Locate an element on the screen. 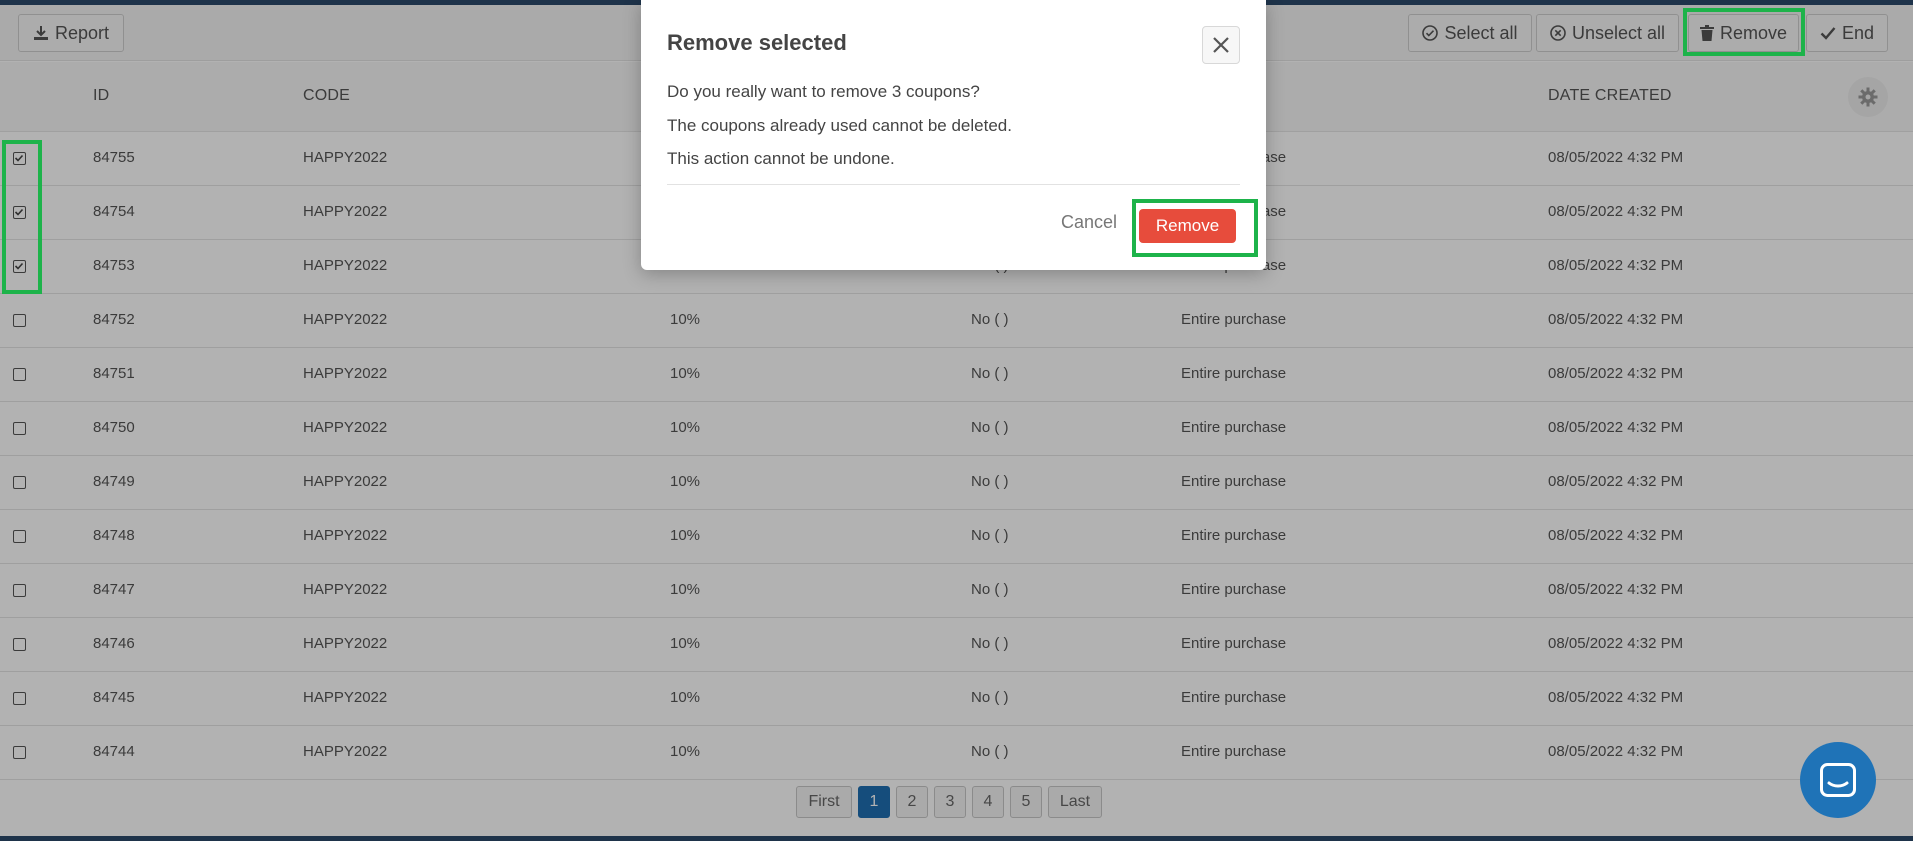 This screenshot has width=1913, height=841. dialog-divider is located at coordinates (953, 184).